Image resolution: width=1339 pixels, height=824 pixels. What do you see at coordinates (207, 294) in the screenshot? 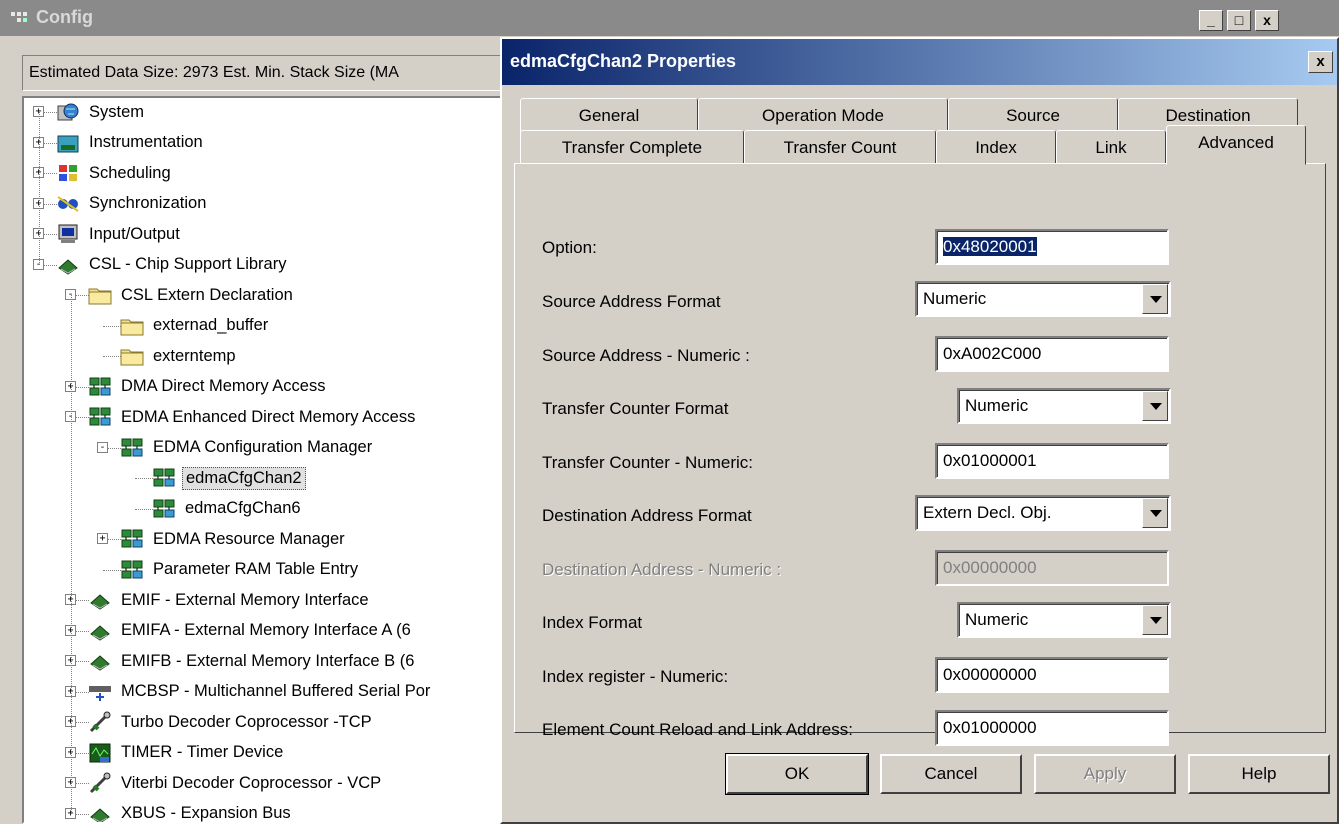
I see `tree-item-label: CSL Extern Declaration` at bounding box center [207, 294].